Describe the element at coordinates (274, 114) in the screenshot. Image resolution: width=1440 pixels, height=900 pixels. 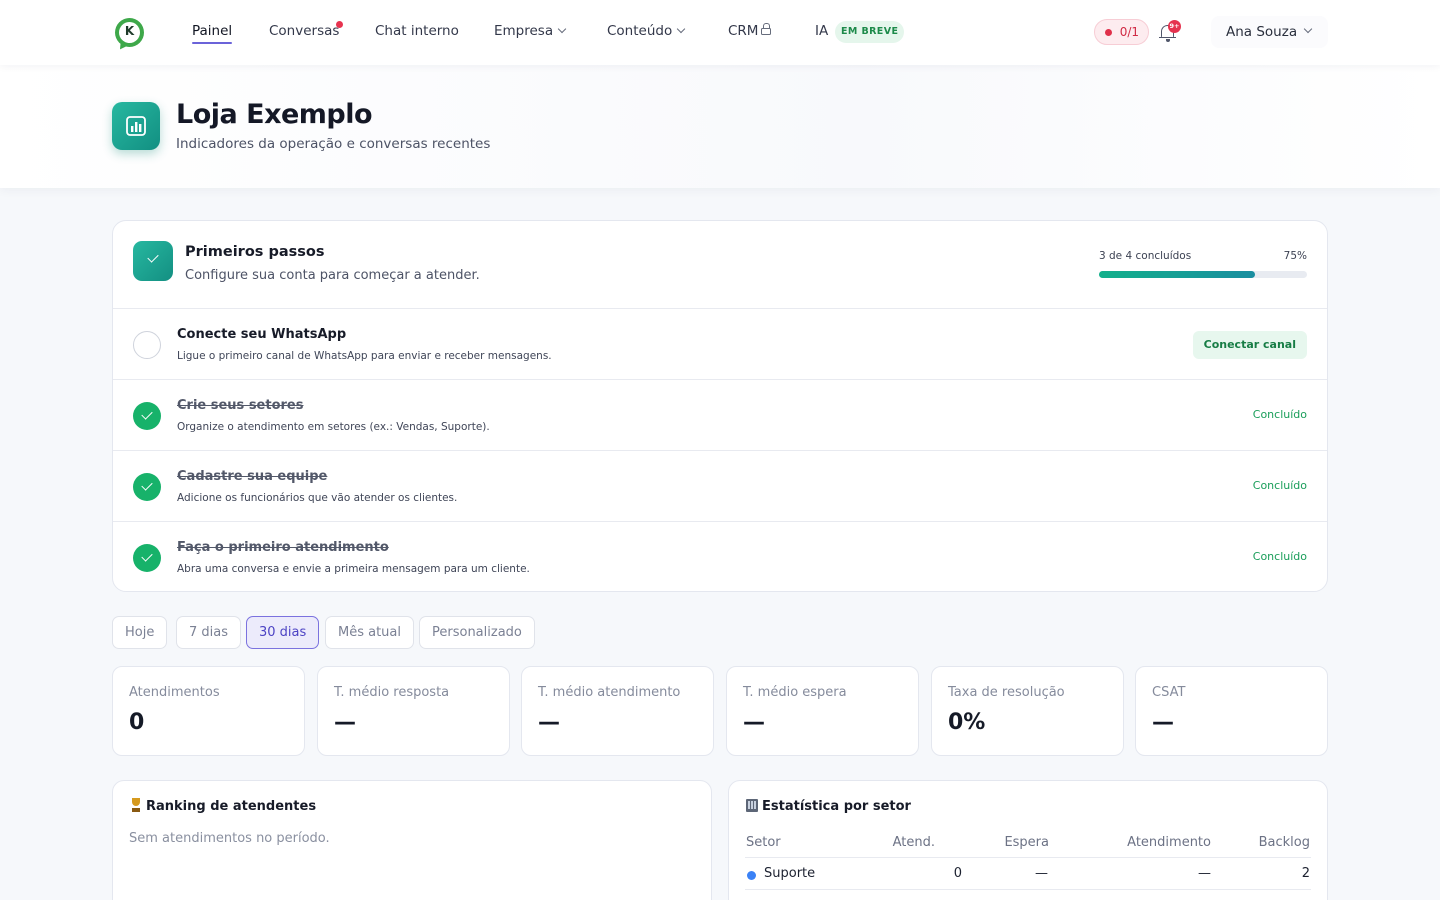
I see `page-title: Loja Exemplo` at that location.